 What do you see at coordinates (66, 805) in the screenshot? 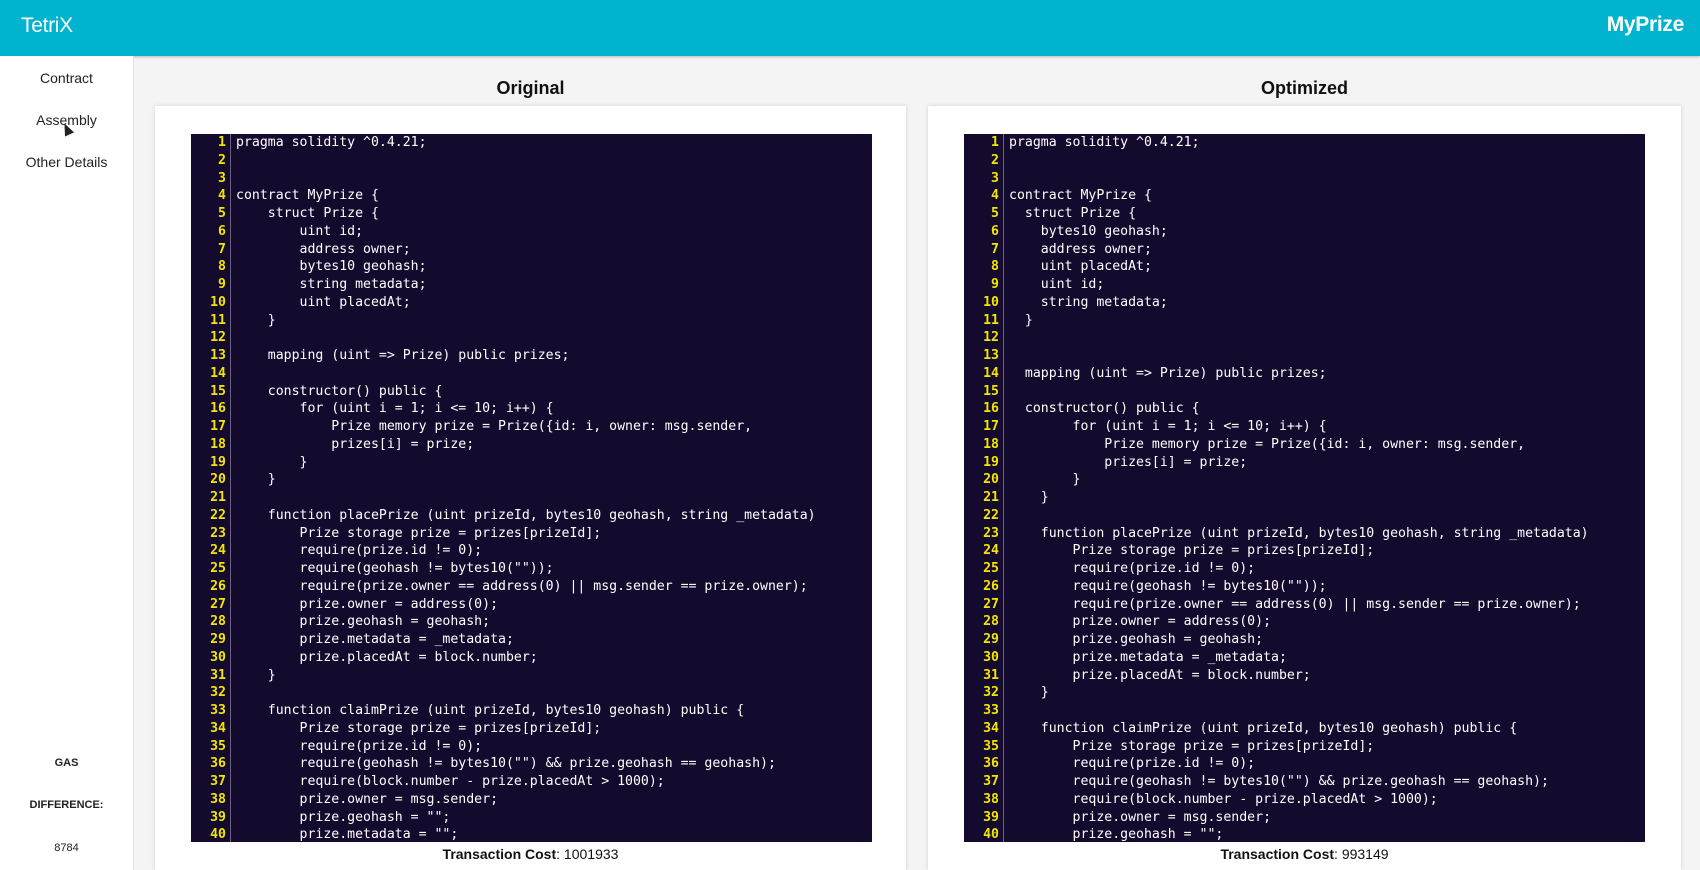
I see `gas-difference-label: DIFFERENCE:` at bounding box center [66, 805].